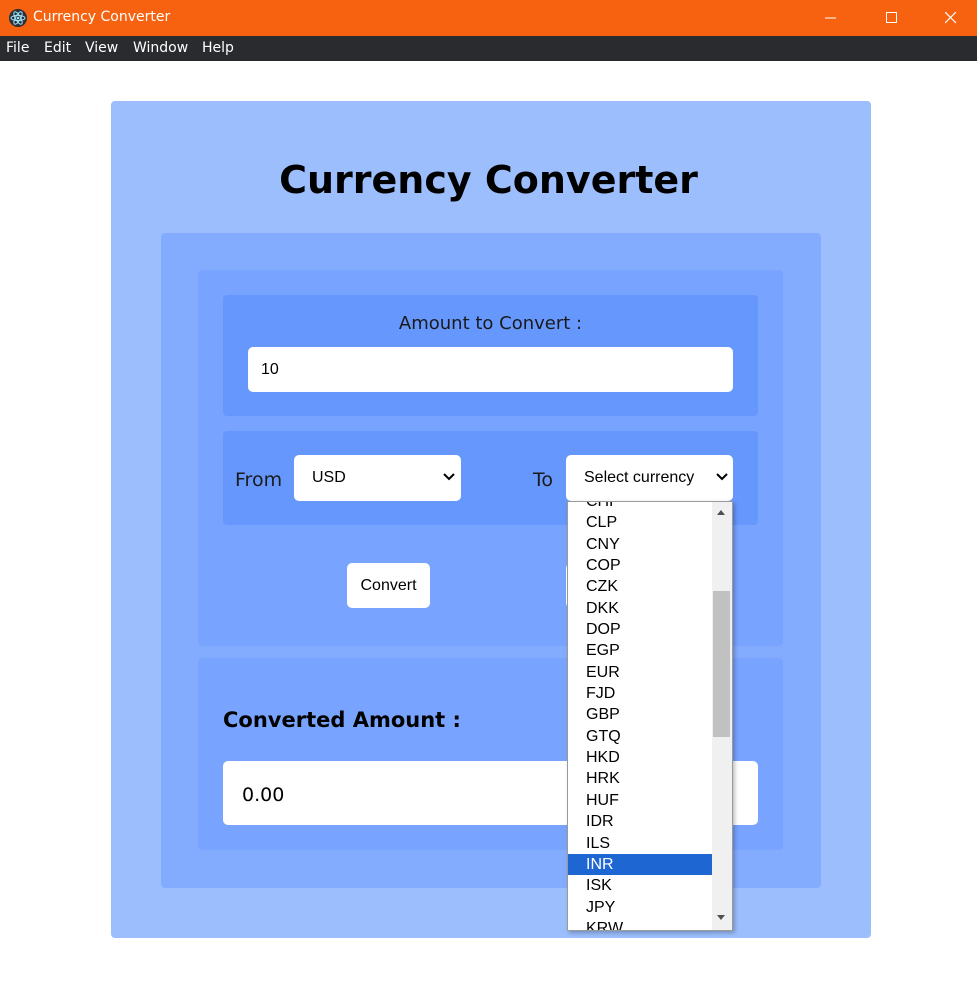 Image resolution: width=977 pixels, height=981 pixels. What do you see at coordinates (329, 477) in the screenshot?
I see `from-currency-value: USD` at bounding box center [329, 477].